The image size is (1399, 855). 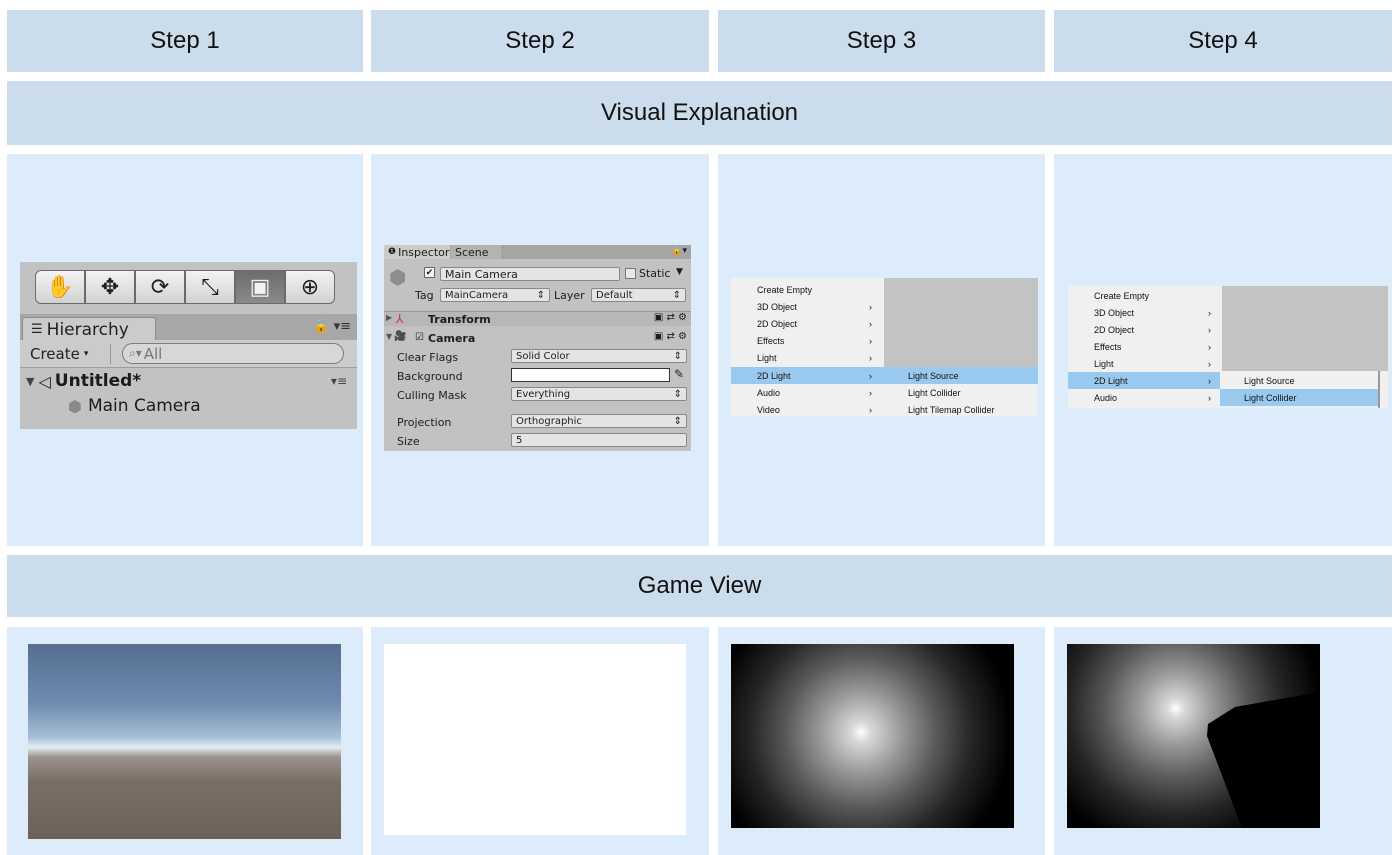 I want to click on layer-value: Default, so click(x=614, y=295).